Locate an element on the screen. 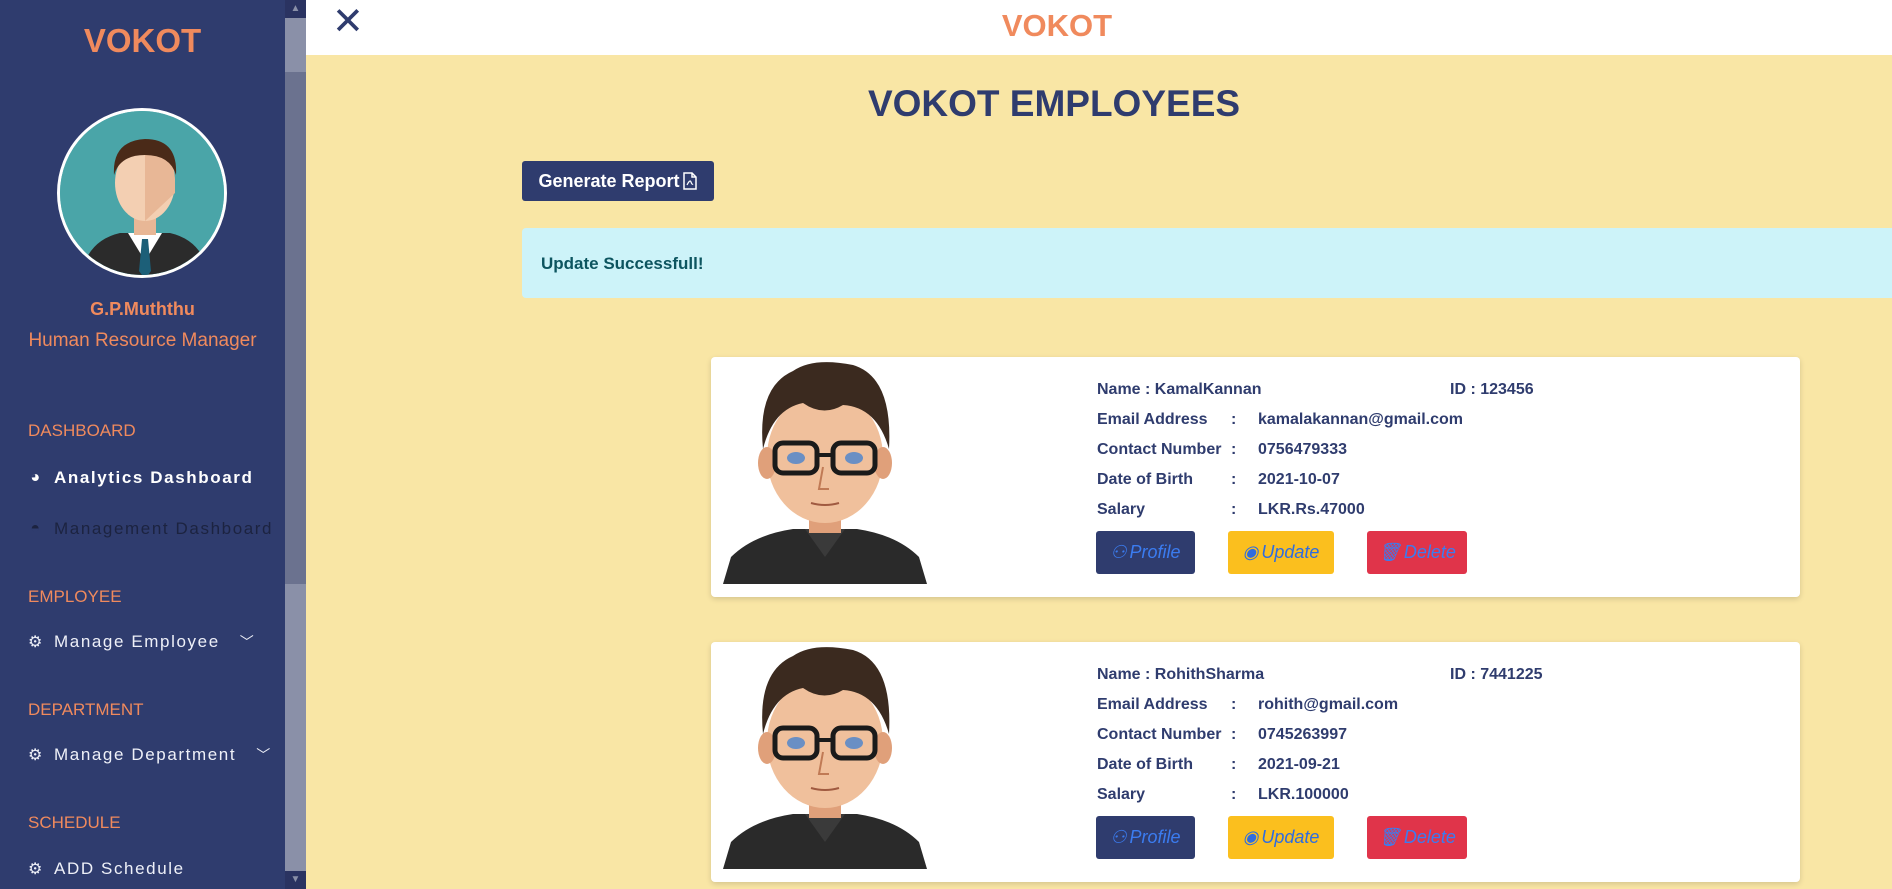 The image size is (1892, 889). button-label: Generate Report is located at coordinates (609, 180).